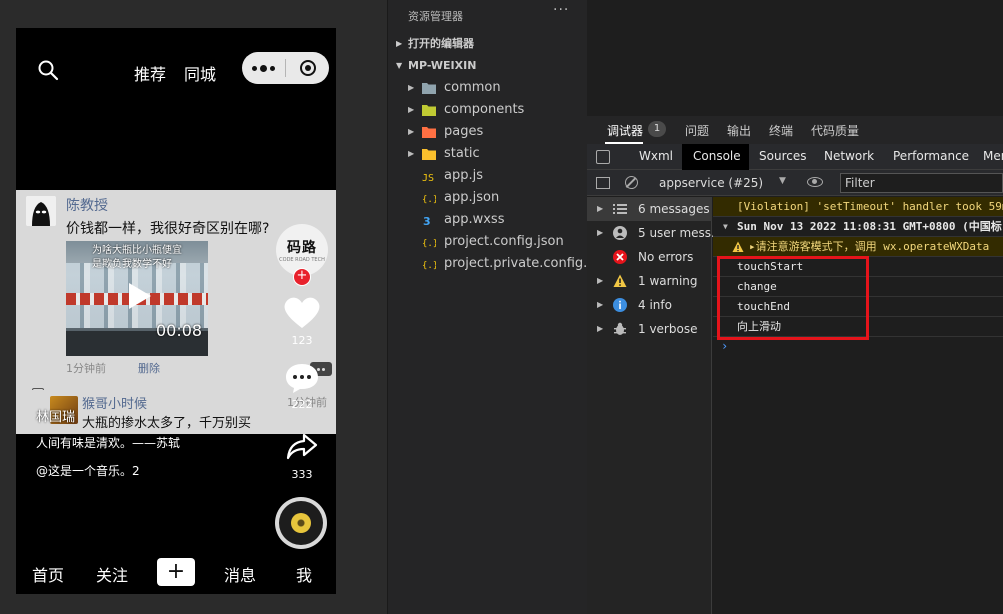  Describe the element at coordinates (488, 220) in the screenshot. I see `tree-item: 3 app.wxss` at that location.